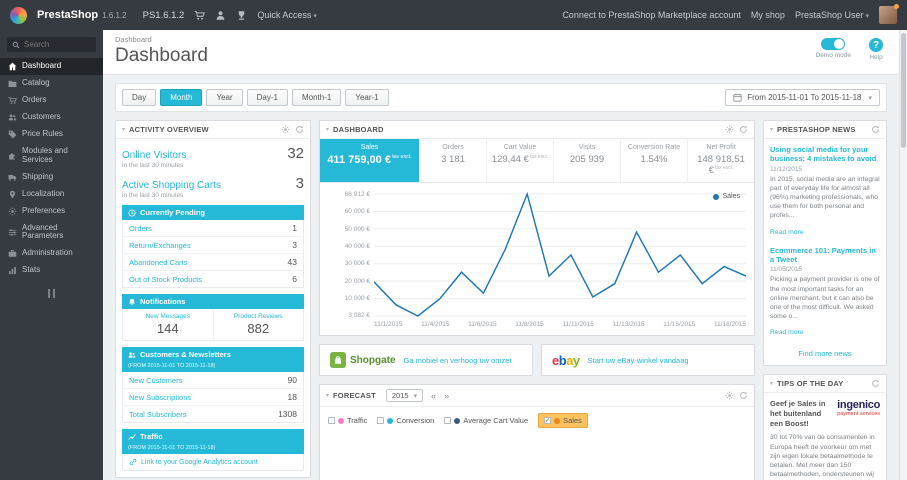 Image resolution: width=907 pixels, height=480 pixels. I want to click on ebay-promo-link: Start uw eBay-winkel vandaag, so click(638, 360).